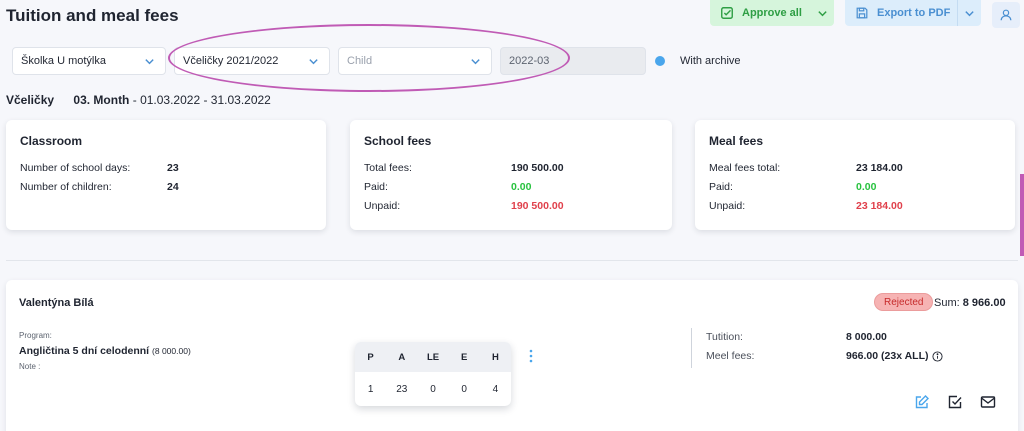 The width and height of the screenshot is (1024, 431). I want to click on attendance-header-row: P A LE E H, so click(433, 357).